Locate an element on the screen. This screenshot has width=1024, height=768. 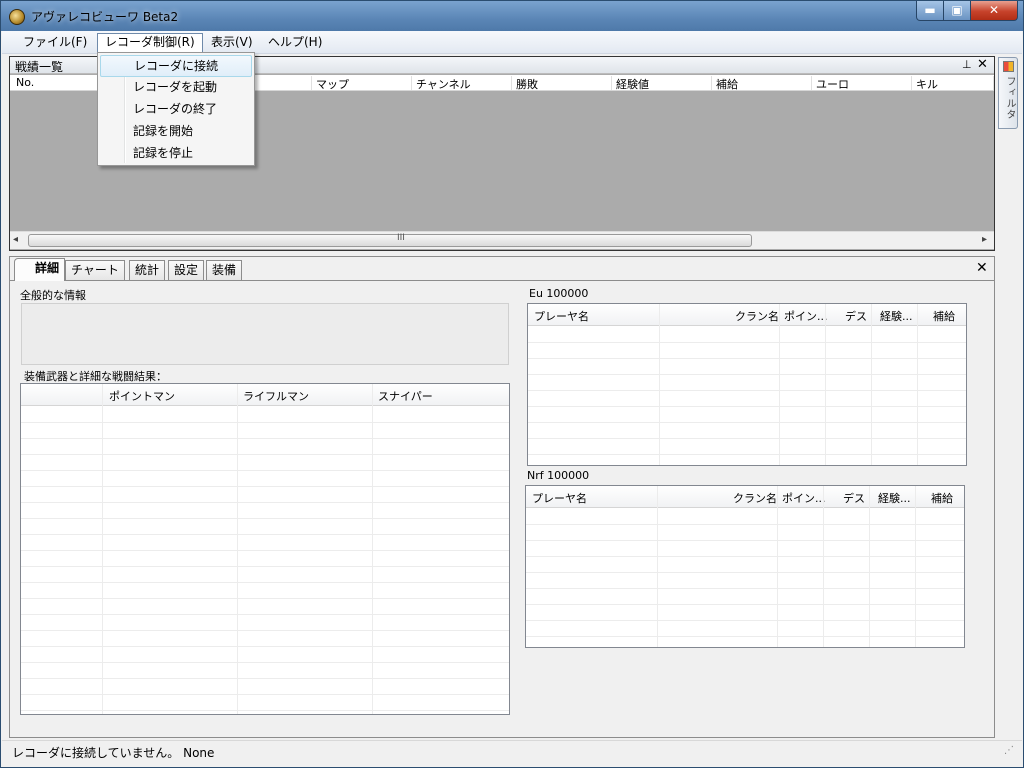
eu-col-deaths: デス is located at coordinates (856, 316).